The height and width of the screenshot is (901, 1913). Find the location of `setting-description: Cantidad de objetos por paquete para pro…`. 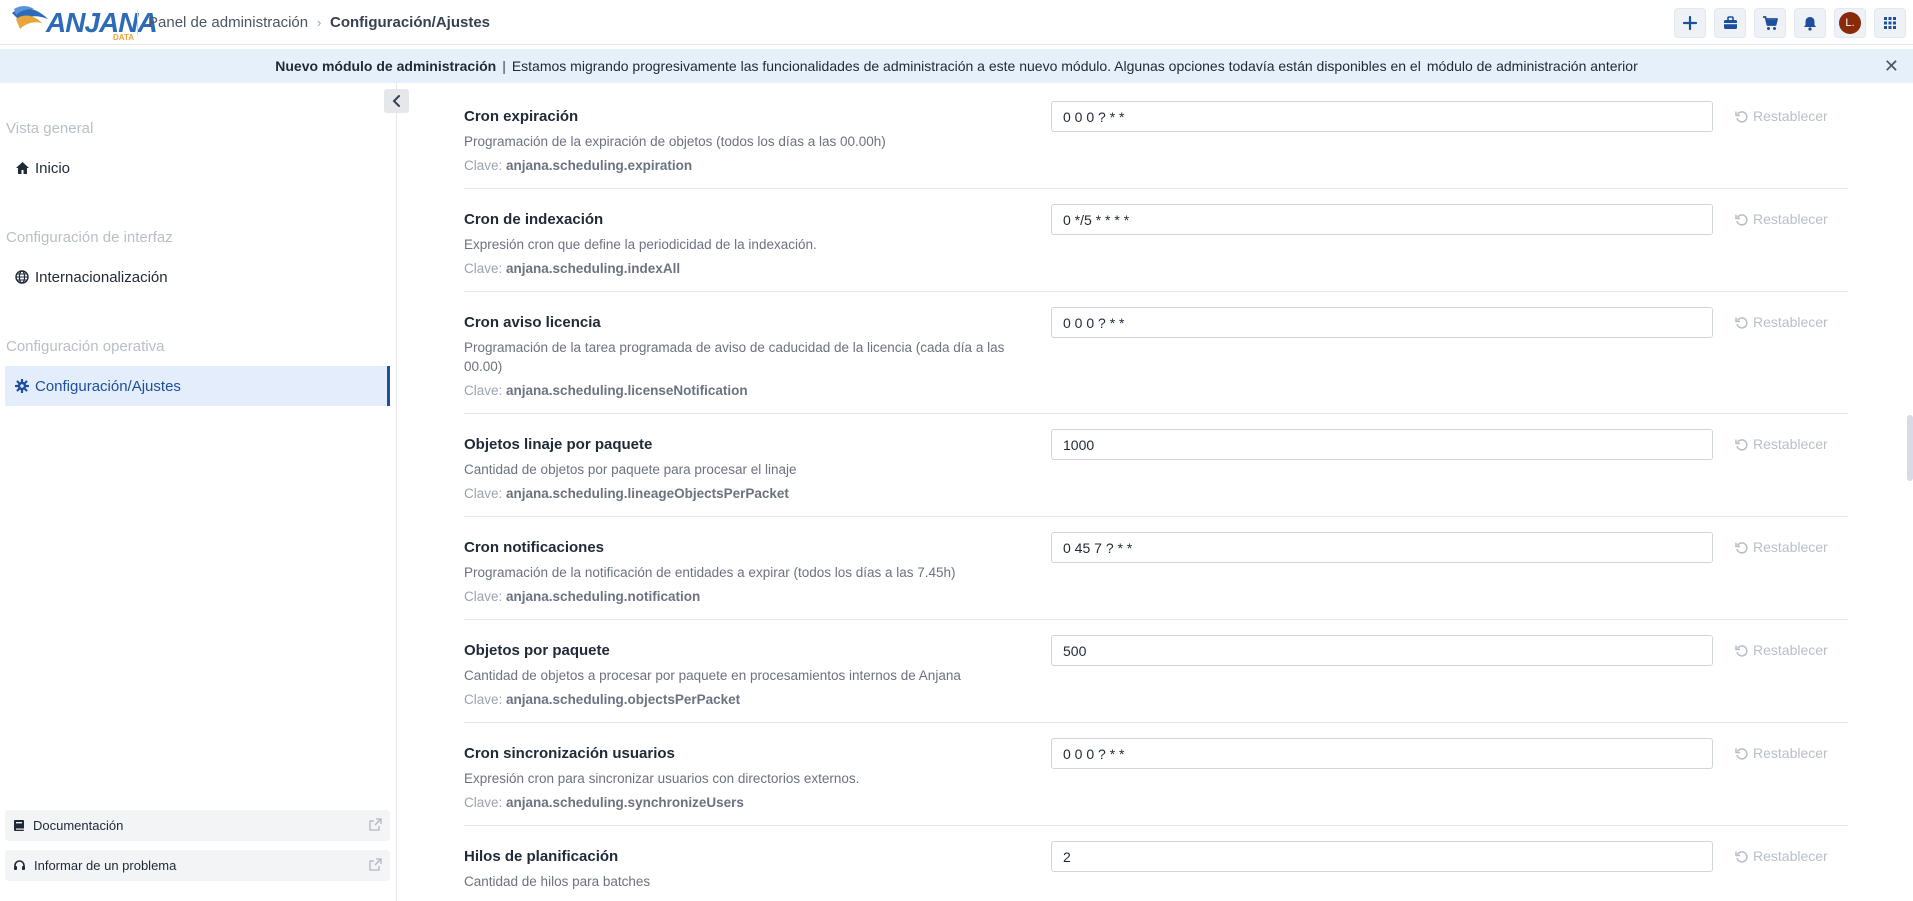

setting-description: Cantidad de objetos por paquete para pro… is located at coordinates (630, 469).